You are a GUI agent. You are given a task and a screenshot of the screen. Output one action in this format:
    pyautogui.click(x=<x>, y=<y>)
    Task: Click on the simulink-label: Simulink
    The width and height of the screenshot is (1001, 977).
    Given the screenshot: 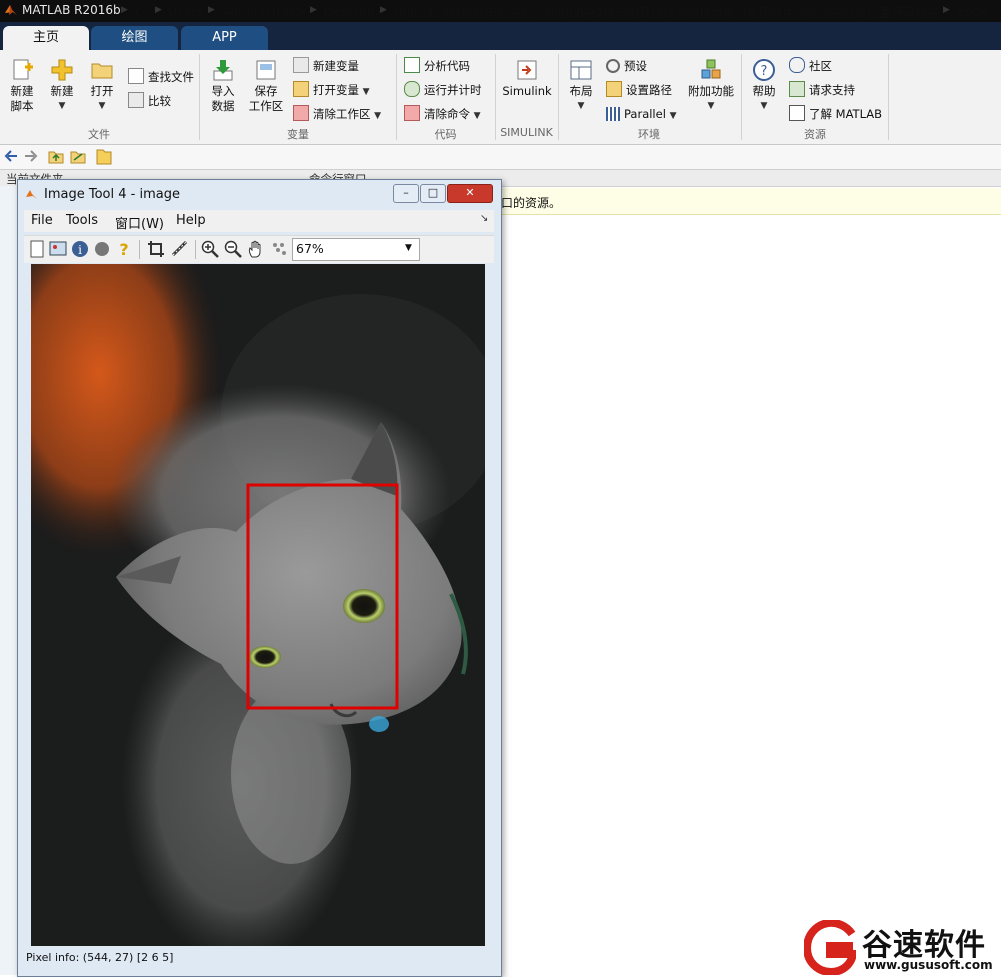 What is the action you would take?
    pyautogui.click(x=527, y=91)
    